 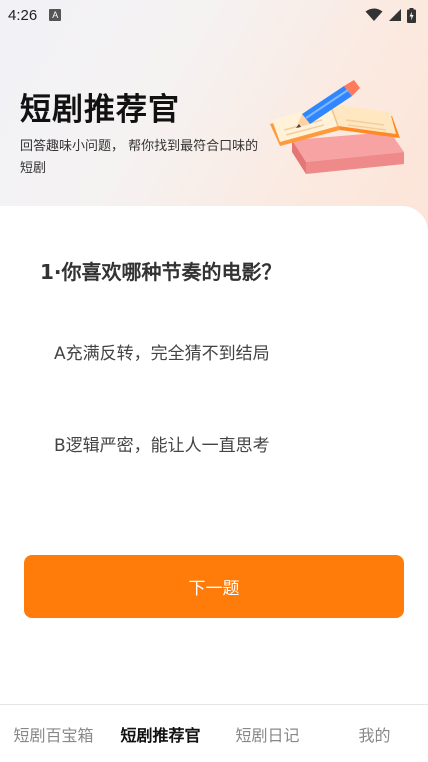 What do you see at coordinates (100, 110) in the screenshot?
I see `page-title: 短剧推荐官` at bounding box center [100, 110].